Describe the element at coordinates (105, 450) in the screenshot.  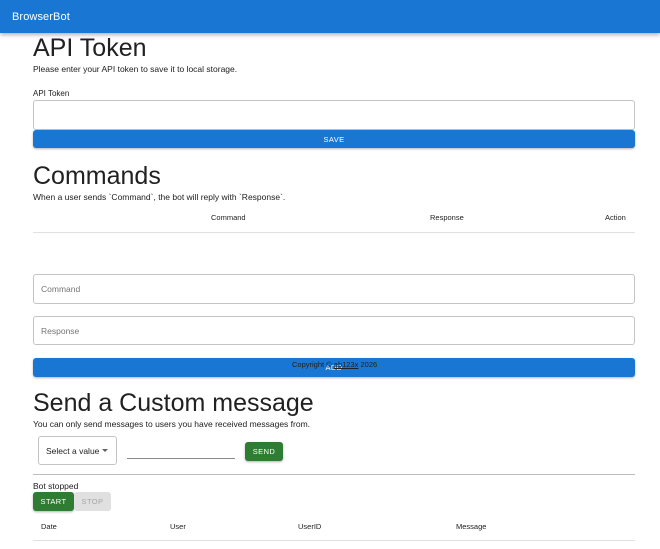
I see `chevron-down-icon` at that location.